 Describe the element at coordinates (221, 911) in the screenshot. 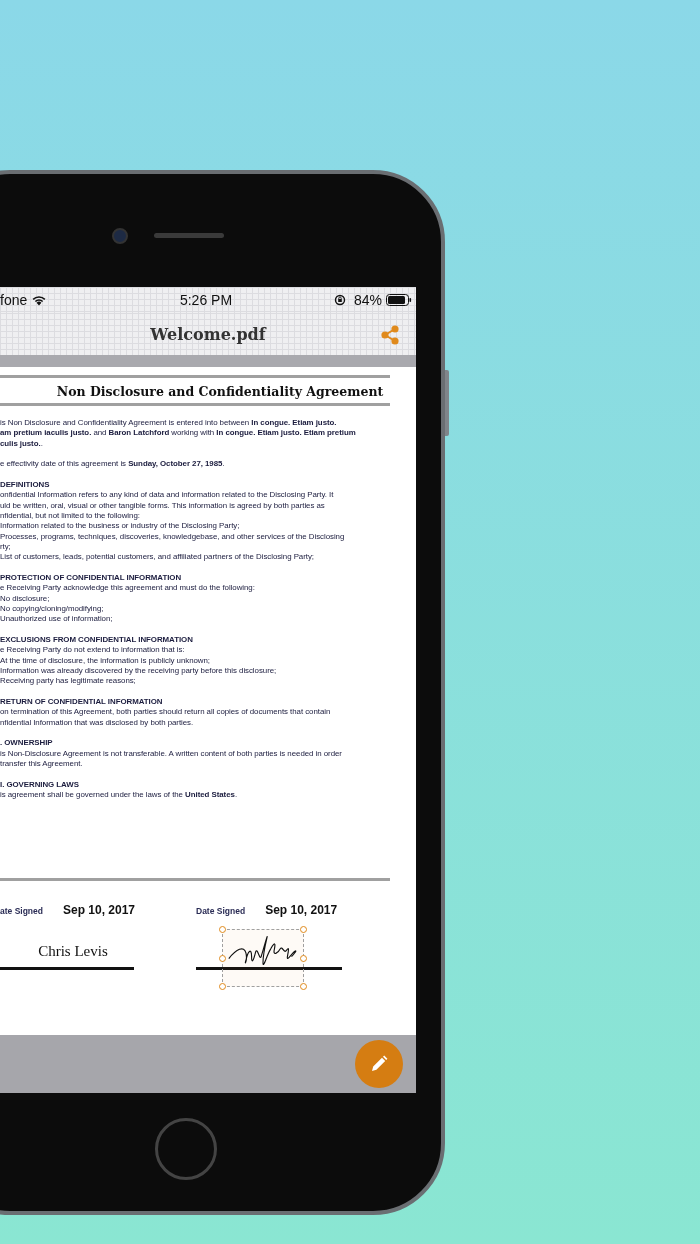

I see `date-signed-label: Date Signed` at that location.